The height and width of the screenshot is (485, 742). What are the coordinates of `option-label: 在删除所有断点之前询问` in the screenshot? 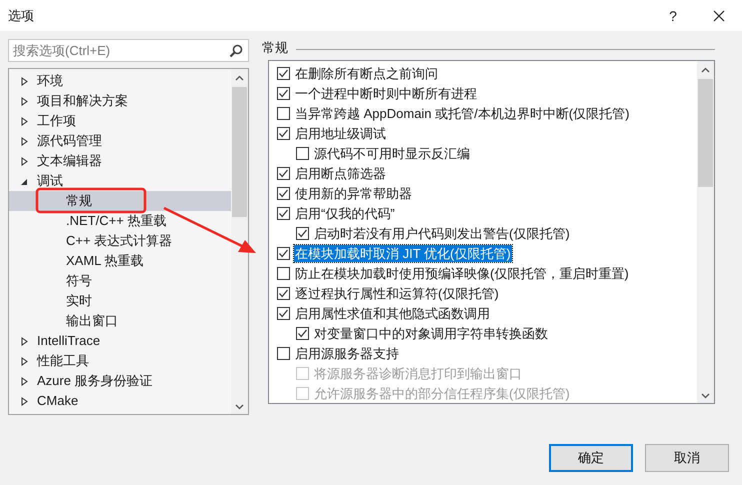 It's located at (366, 73).